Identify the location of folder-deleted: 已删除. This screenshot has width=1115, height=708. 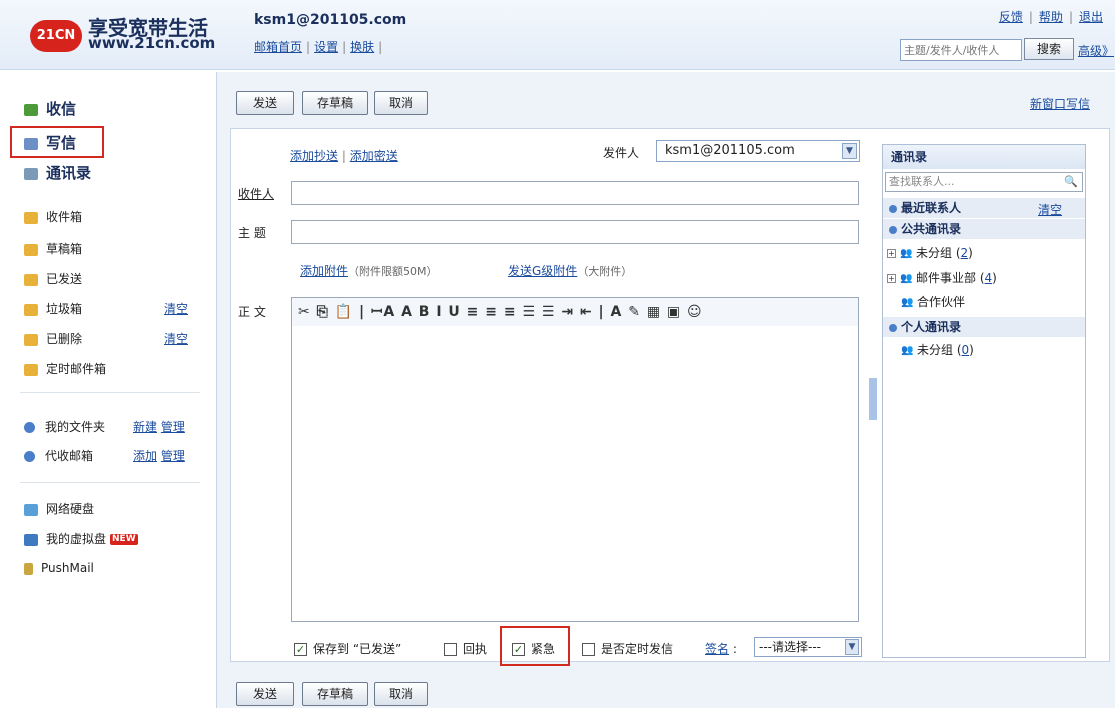
(53, 338).